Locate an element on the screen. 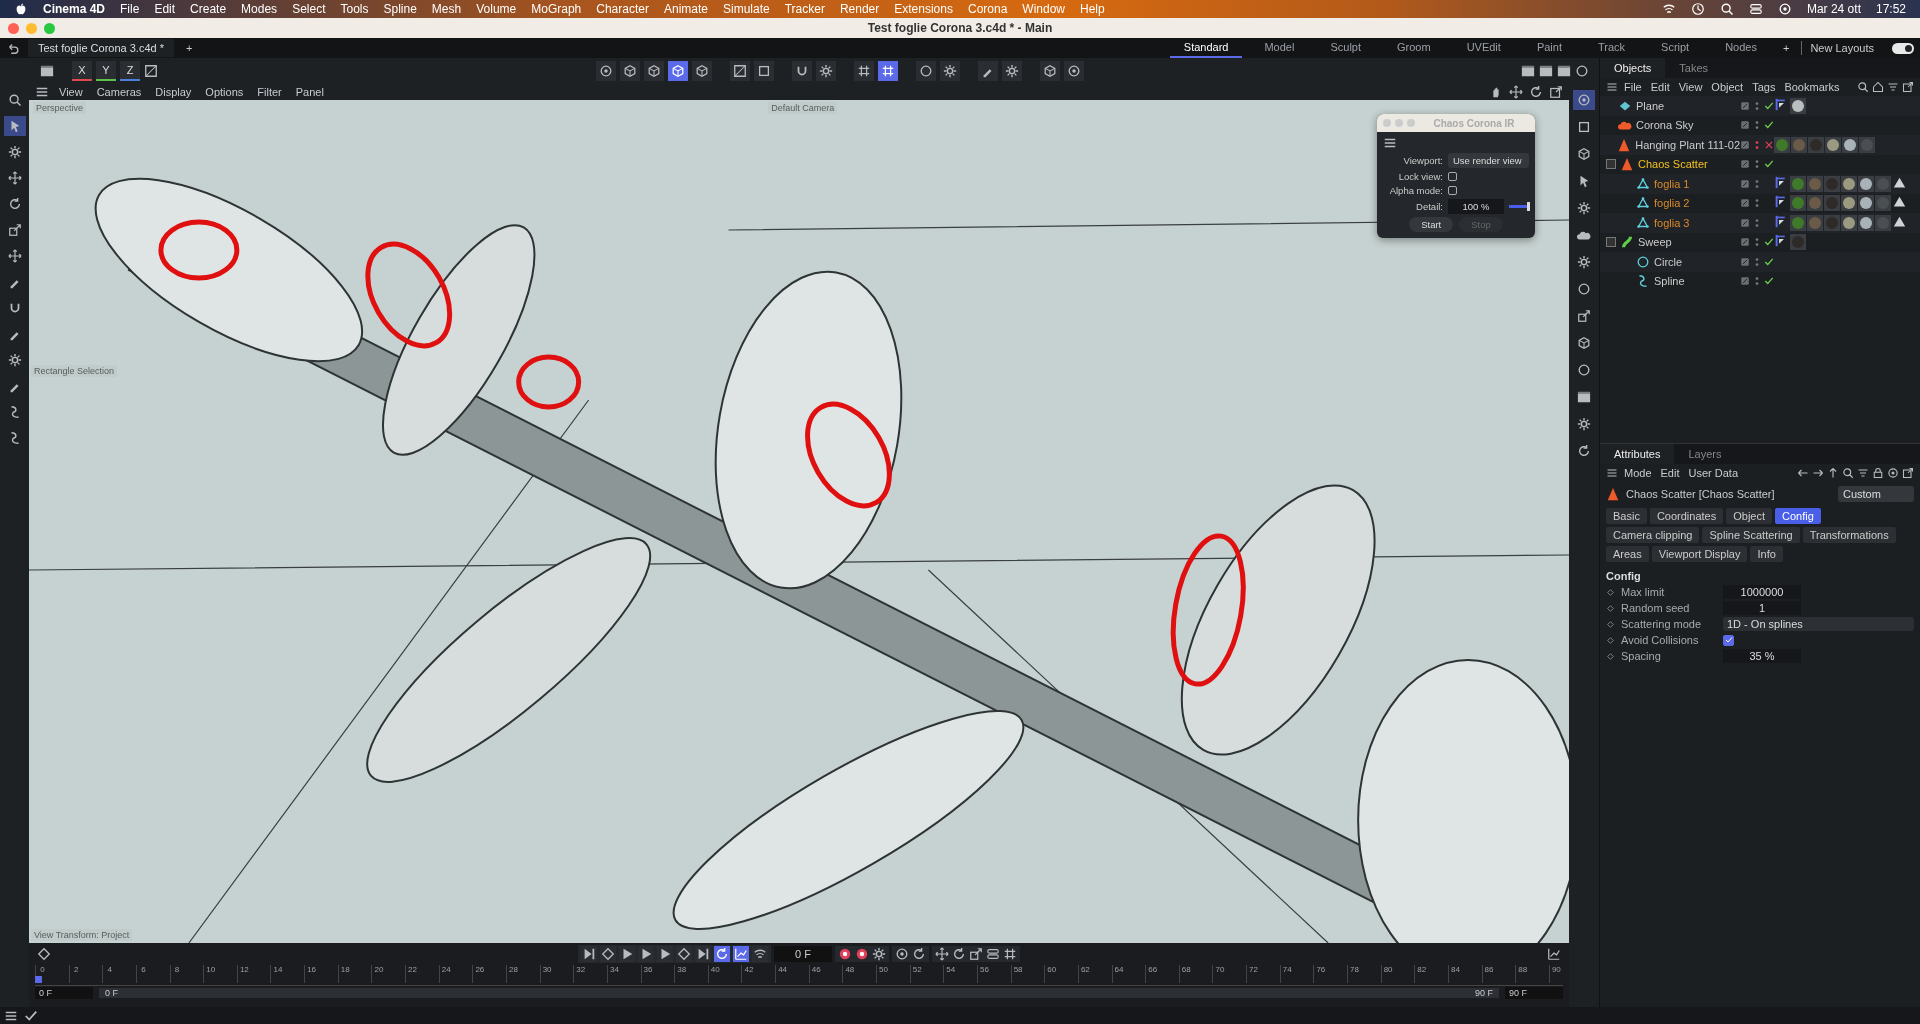 The image size is (1920, 1024). frame-number: 62 is located at coordinates (1084, 974).